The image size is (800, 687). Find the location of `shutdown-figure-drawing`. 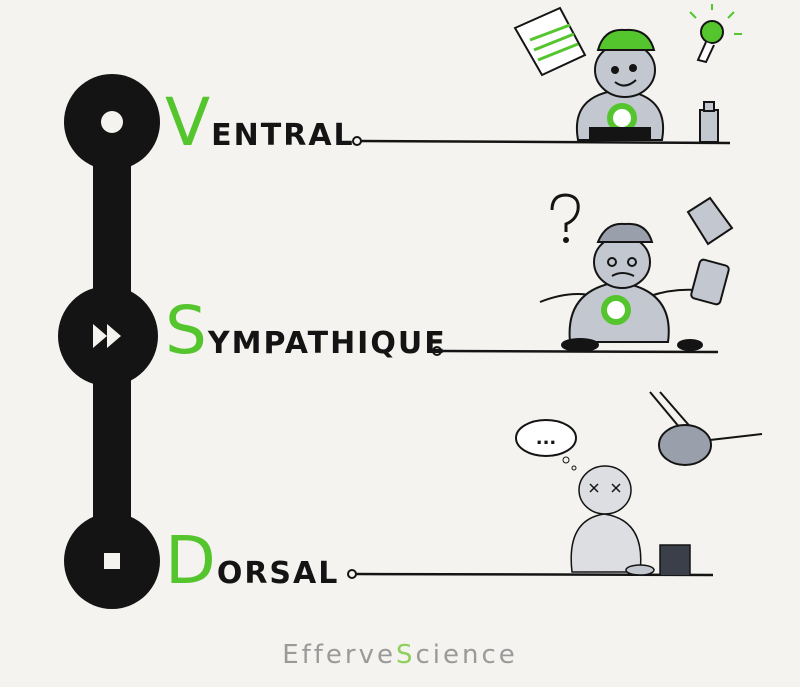

shutdown-figure-drawing is located at coordinates (630, 520).